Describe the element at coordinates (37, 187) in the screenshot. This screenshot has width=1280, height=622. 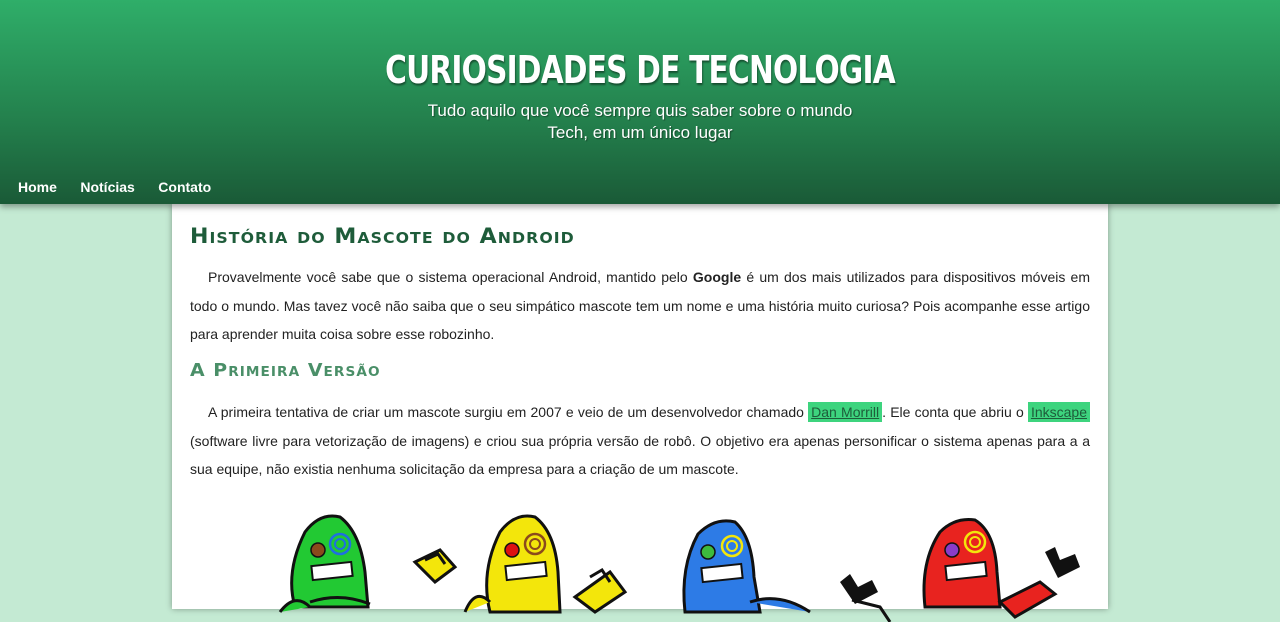
I see `nav-home: Home` at that location.